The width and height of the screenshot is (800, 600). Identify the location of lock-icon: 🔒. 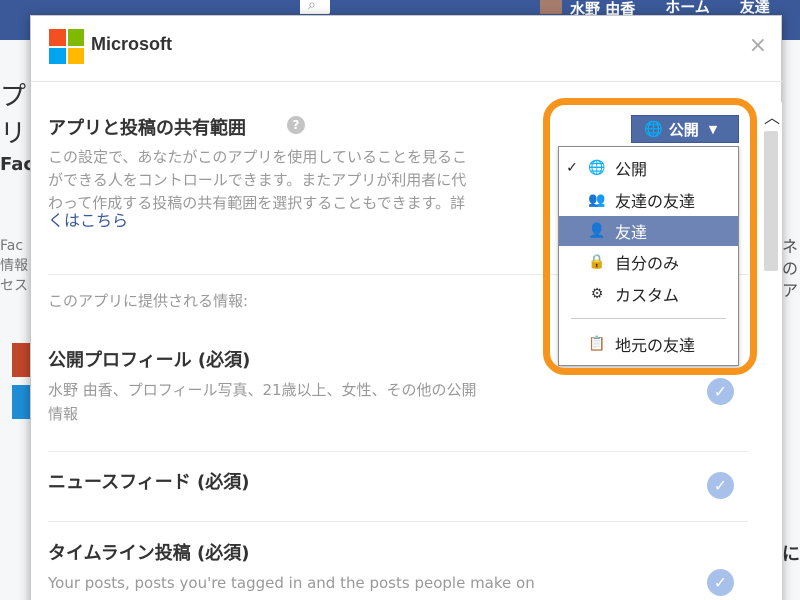
(597, 262).